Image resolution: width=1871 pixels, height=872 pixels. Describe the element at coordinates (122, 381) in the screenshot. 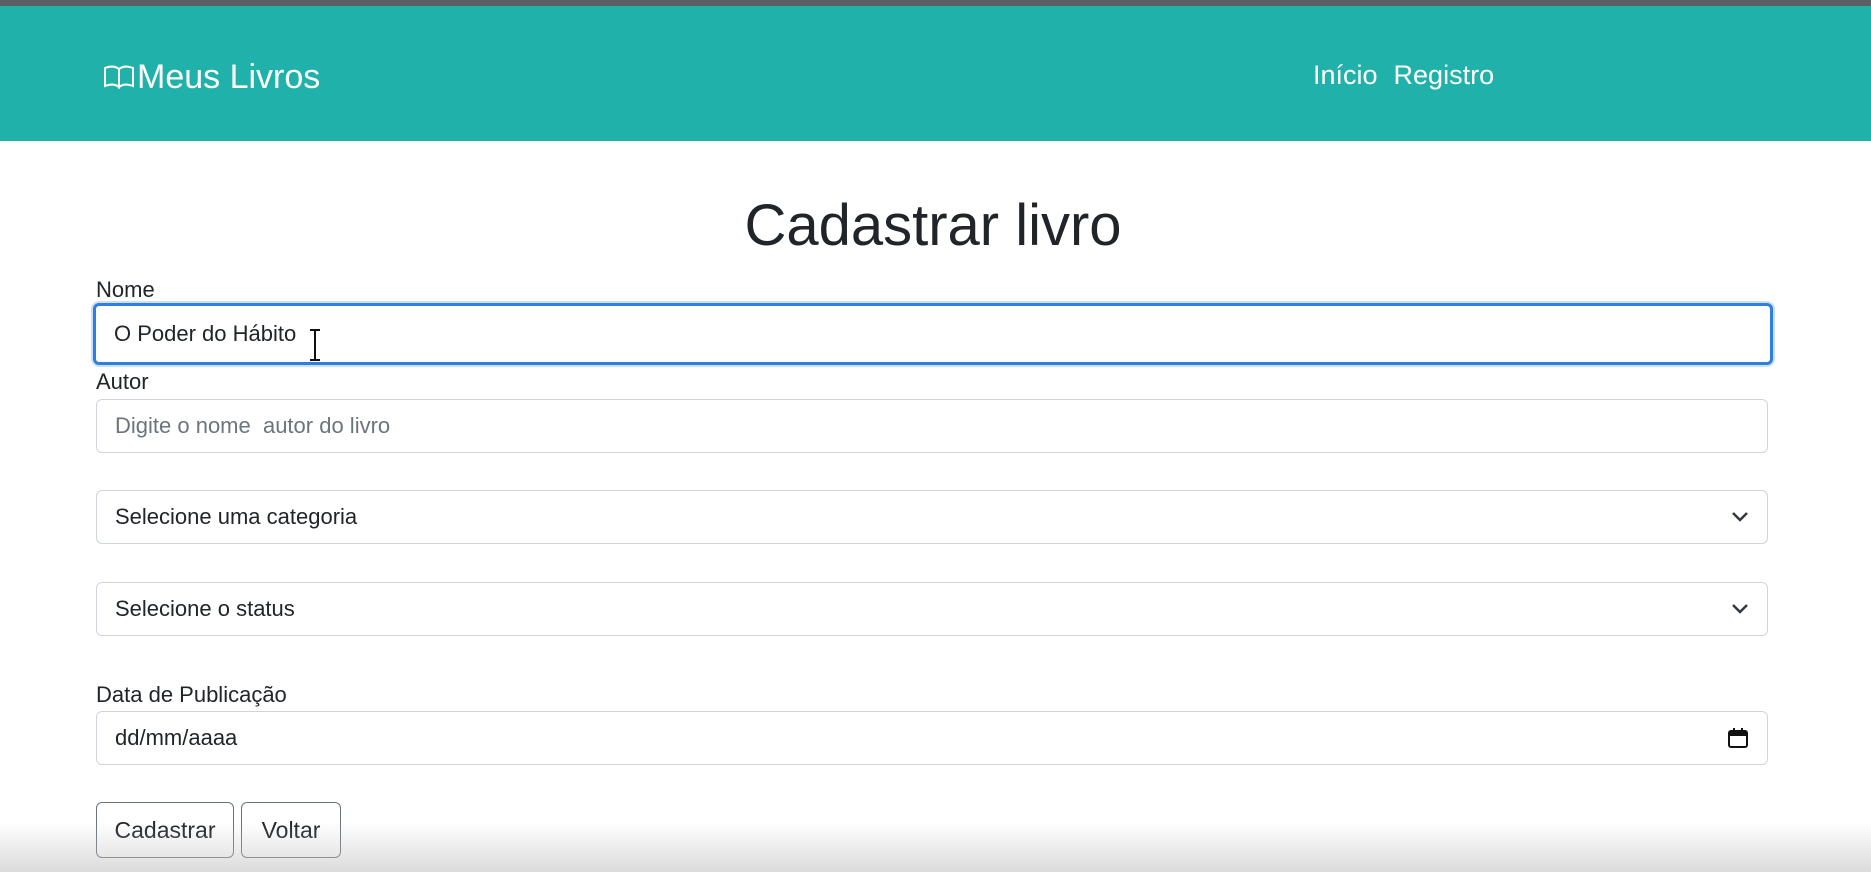

I see `autor-label: Autor` at that location.